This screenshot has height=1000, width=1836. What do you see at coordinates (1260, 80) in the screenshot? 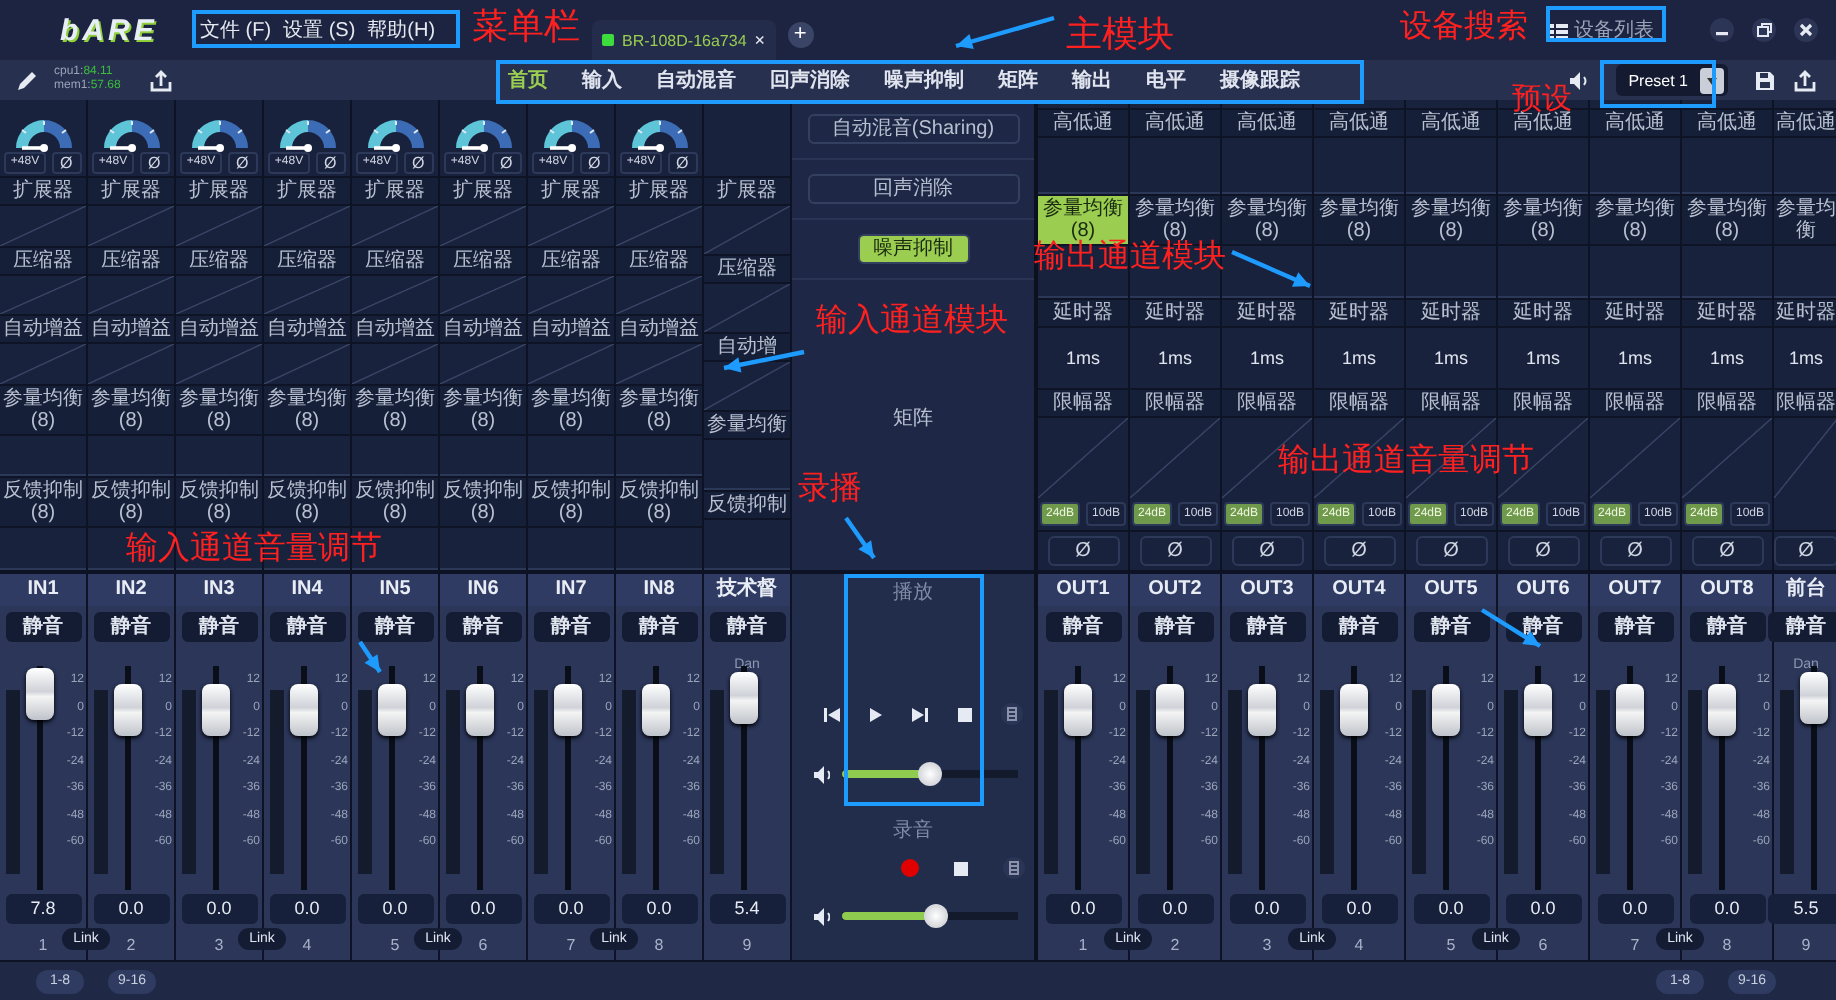
I see `nav-tab: 摄像跟踪` at bounding box center [1260, 80].